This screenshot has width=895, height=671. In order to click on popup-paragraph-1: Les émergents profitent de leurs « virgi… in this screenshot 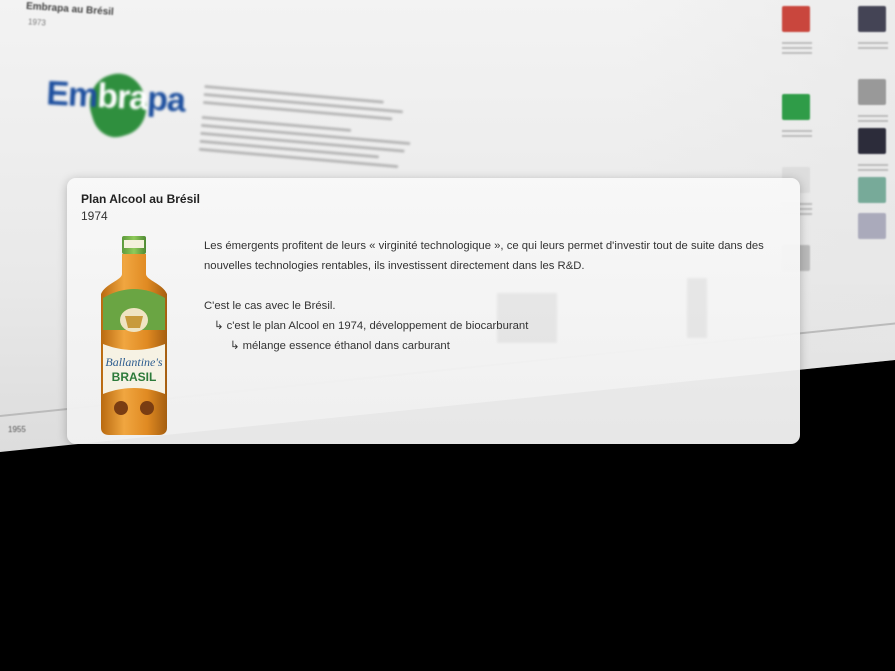, I will do `click(484, 256)`.